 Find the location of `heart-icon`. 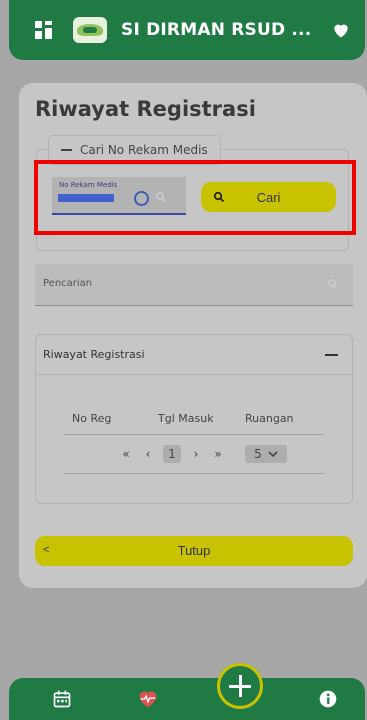

heart-icon is located at coordinates (341, 30).